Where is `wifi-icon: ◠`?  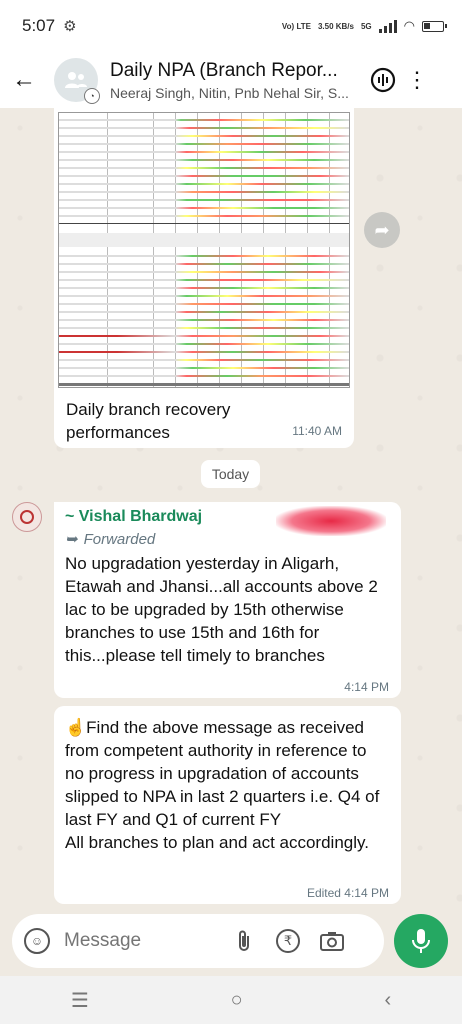 wifi-icon: ◠ is located at coordinates (409, 25).